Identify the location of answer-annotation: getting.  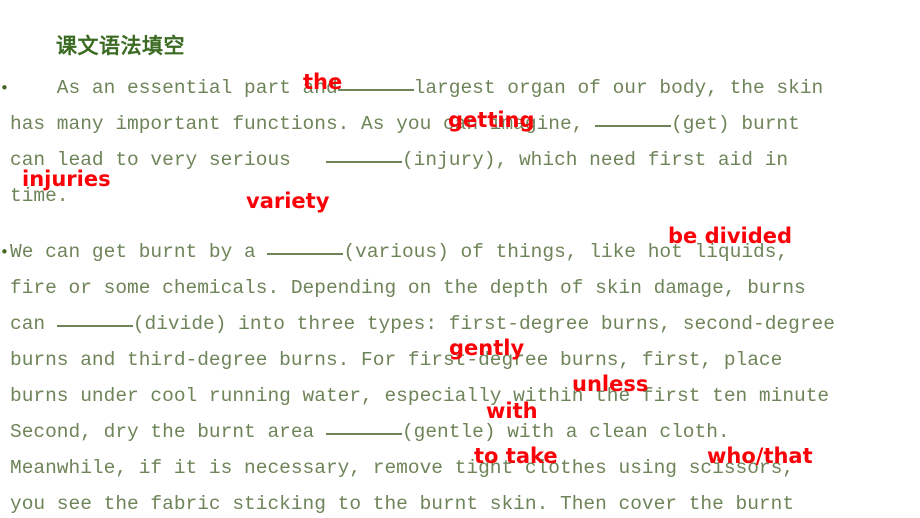
(491, 120).